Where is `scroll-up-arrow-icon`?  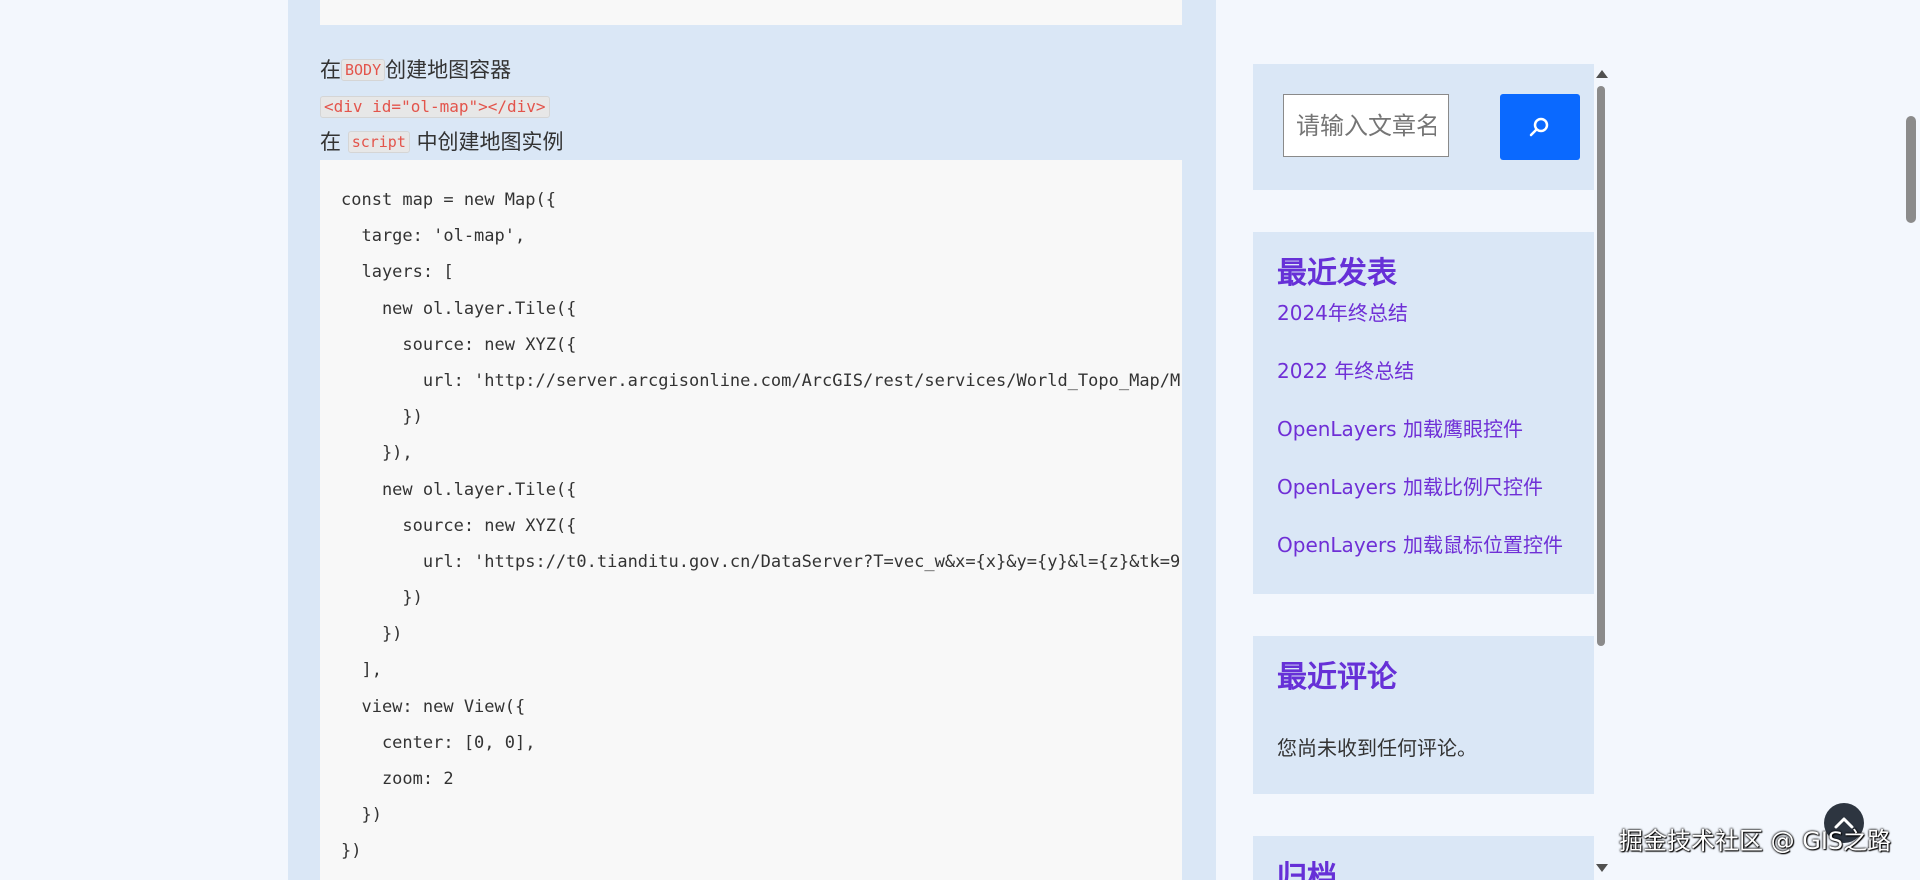 scroll-up-arrow-icon is located at coordinates (1602, 74).